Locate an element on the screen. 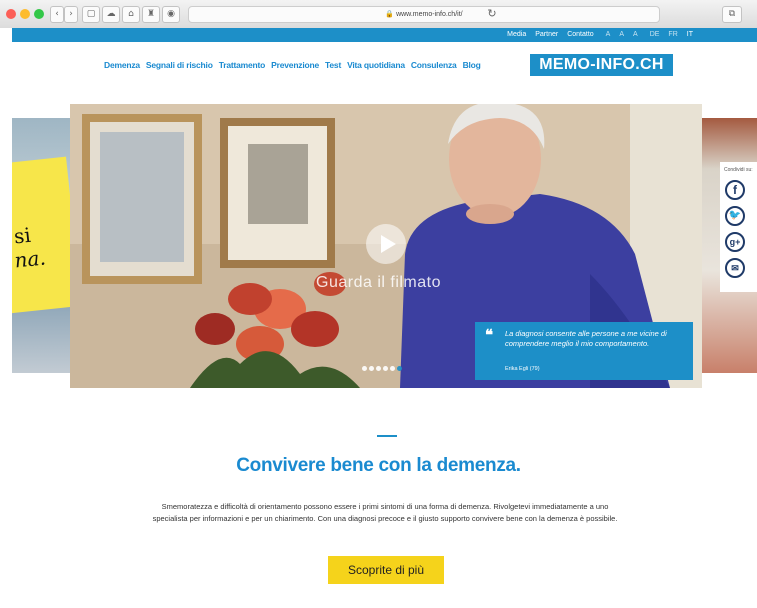 This screenshot has height=608, width=757. nav-item-consulenza: Consulenza is located at coordinates (434, 65).